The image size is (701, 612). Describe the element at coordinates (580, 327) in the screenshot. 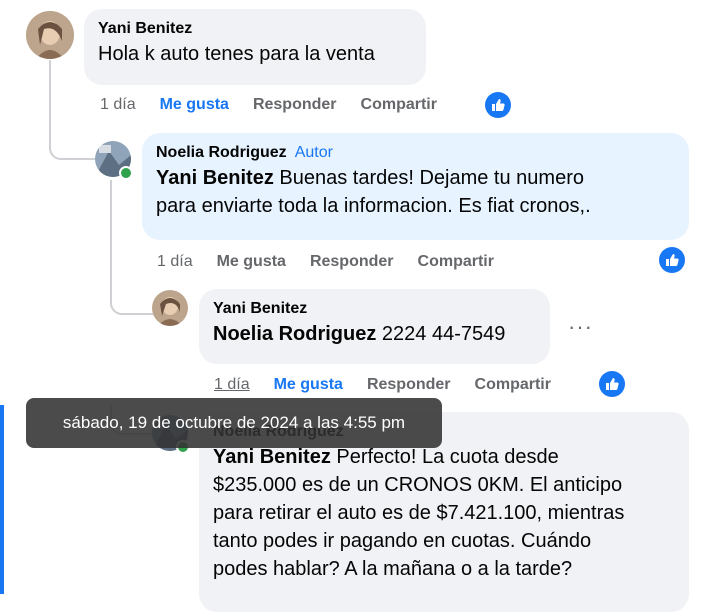

I see `more-options-icon: ···` at that location.